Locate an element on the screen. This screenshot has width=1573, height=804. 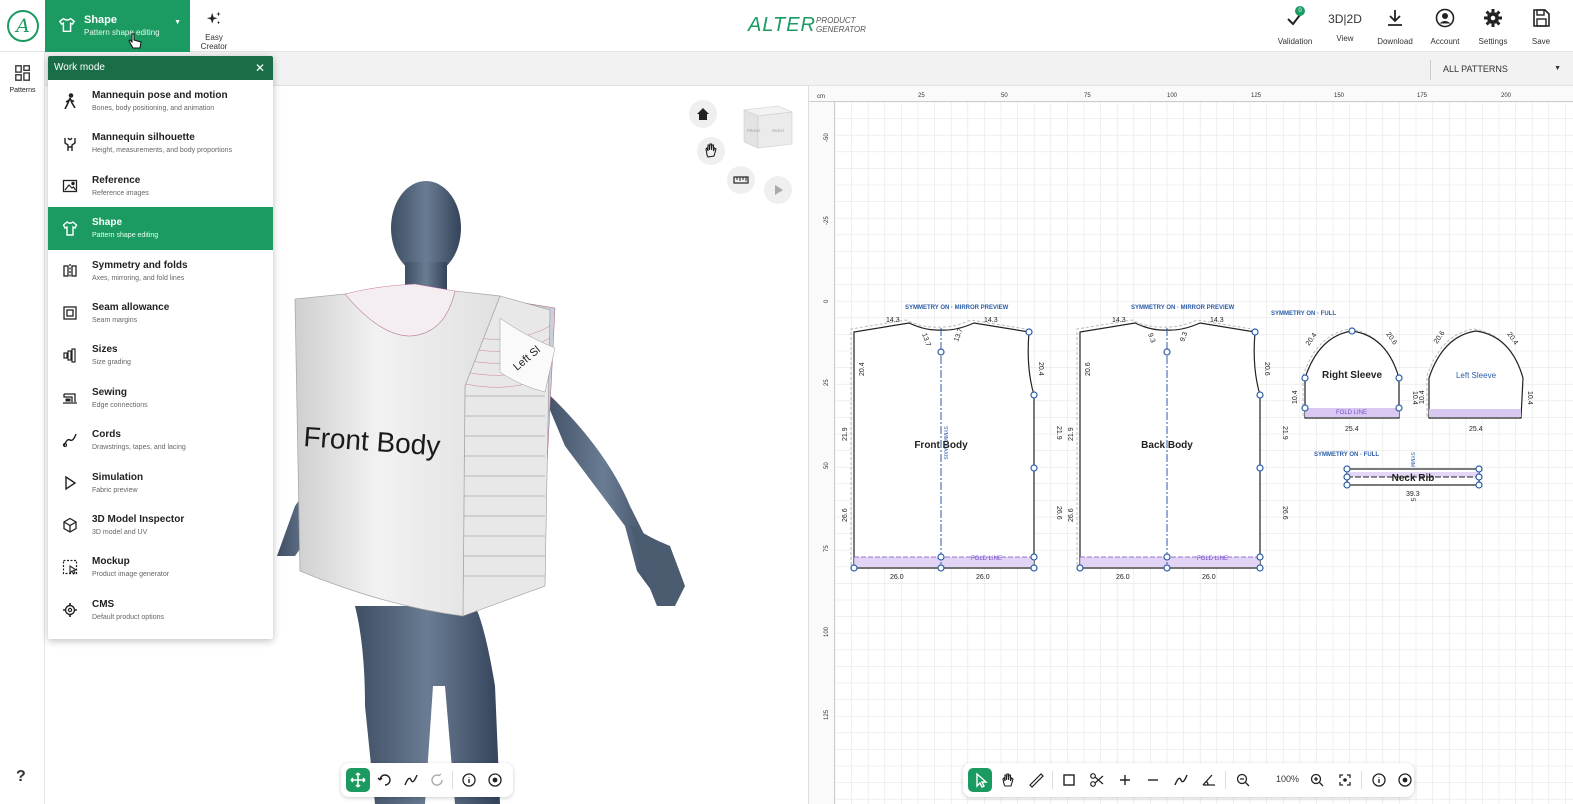
close-icon: ✕ is located at coordinates (260, 68).